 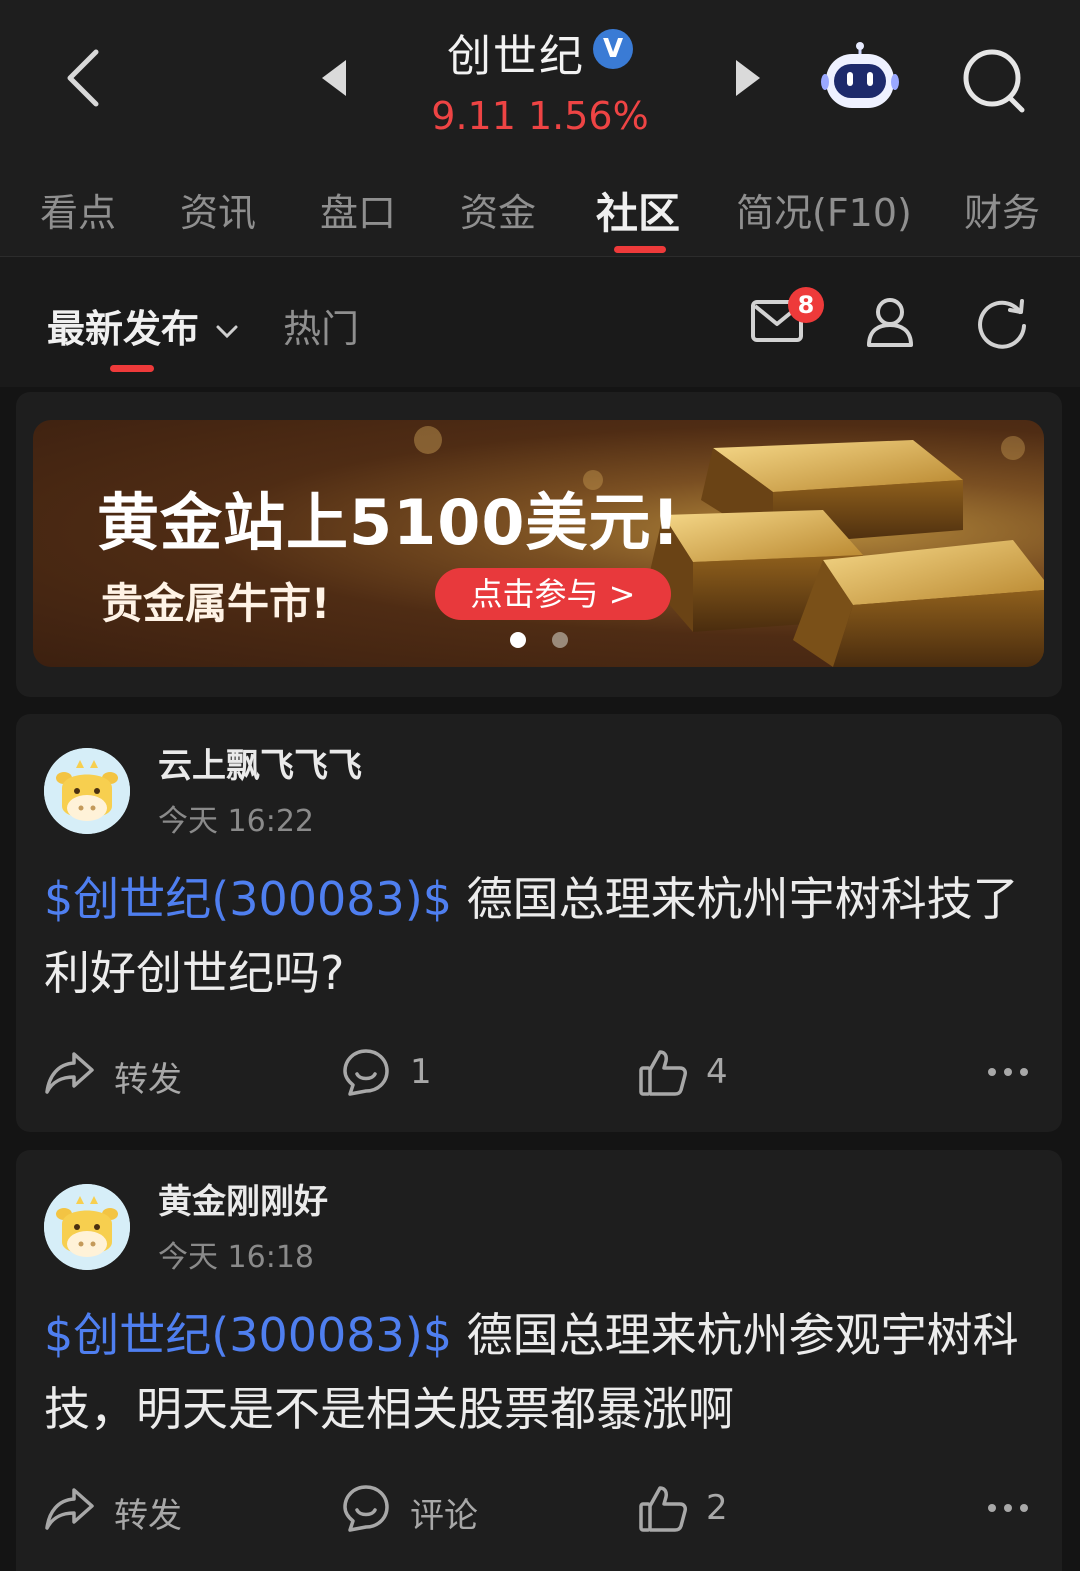 I want to click on refresh-icon, so click(x=1002, y=324).